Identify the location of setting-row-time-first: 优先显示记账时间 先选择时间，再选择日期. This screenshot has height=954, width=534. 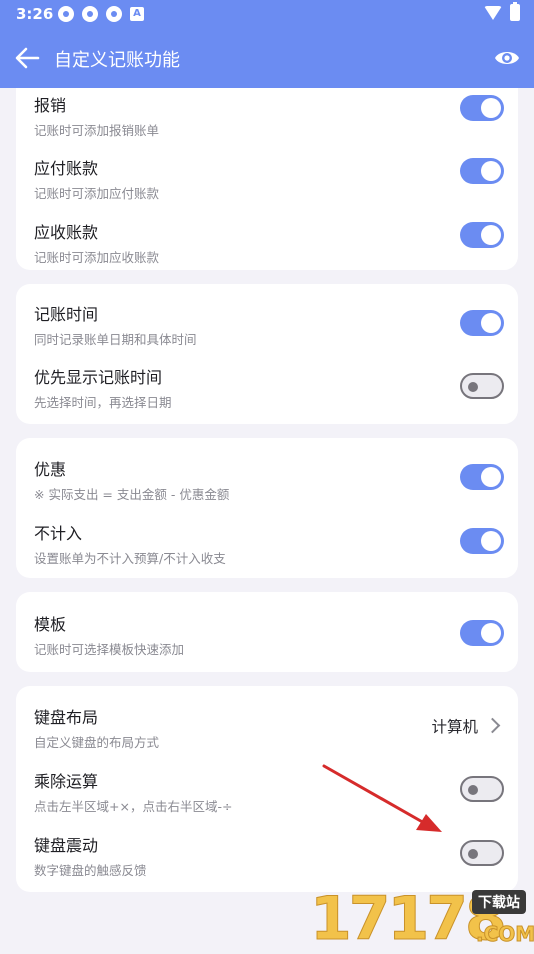
(267, 396).